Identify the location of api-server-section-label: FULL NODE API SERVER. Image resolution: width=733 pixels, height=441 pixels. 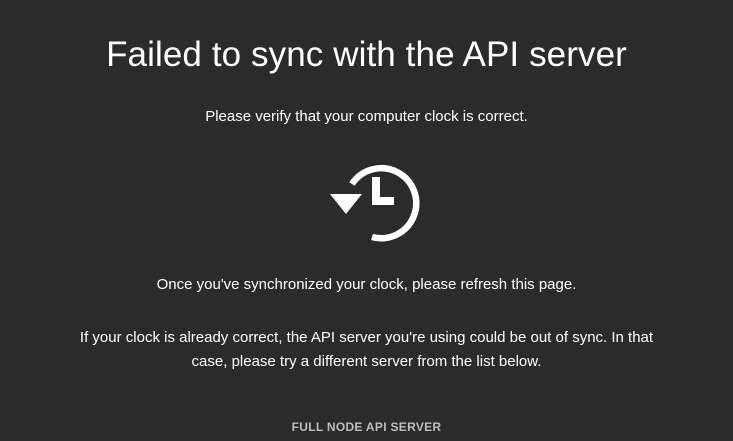
(366, 427).